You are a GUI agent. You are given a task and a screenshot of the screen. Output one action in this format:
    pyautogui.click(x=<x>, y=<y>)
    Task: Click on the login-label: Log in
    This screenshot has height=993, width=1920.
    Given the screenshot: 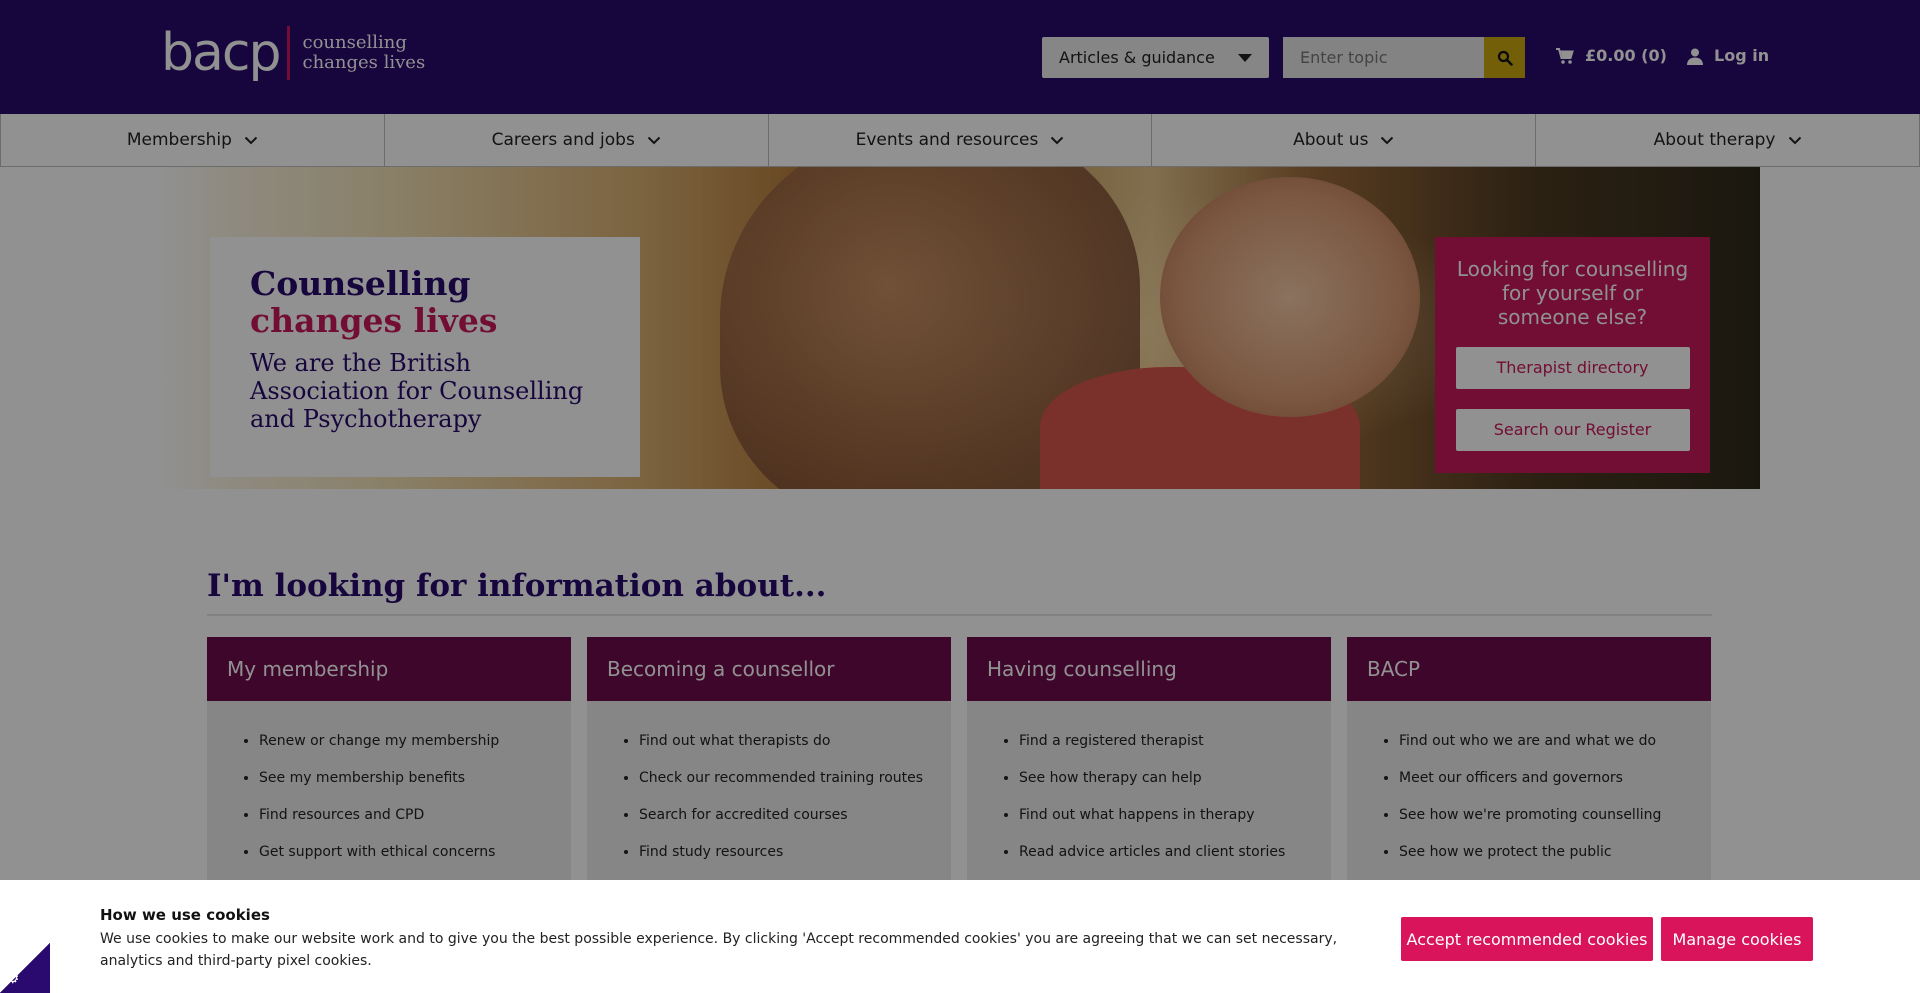 What is the action you would take?
    pyautogui.click(x=1742, y=55)
    